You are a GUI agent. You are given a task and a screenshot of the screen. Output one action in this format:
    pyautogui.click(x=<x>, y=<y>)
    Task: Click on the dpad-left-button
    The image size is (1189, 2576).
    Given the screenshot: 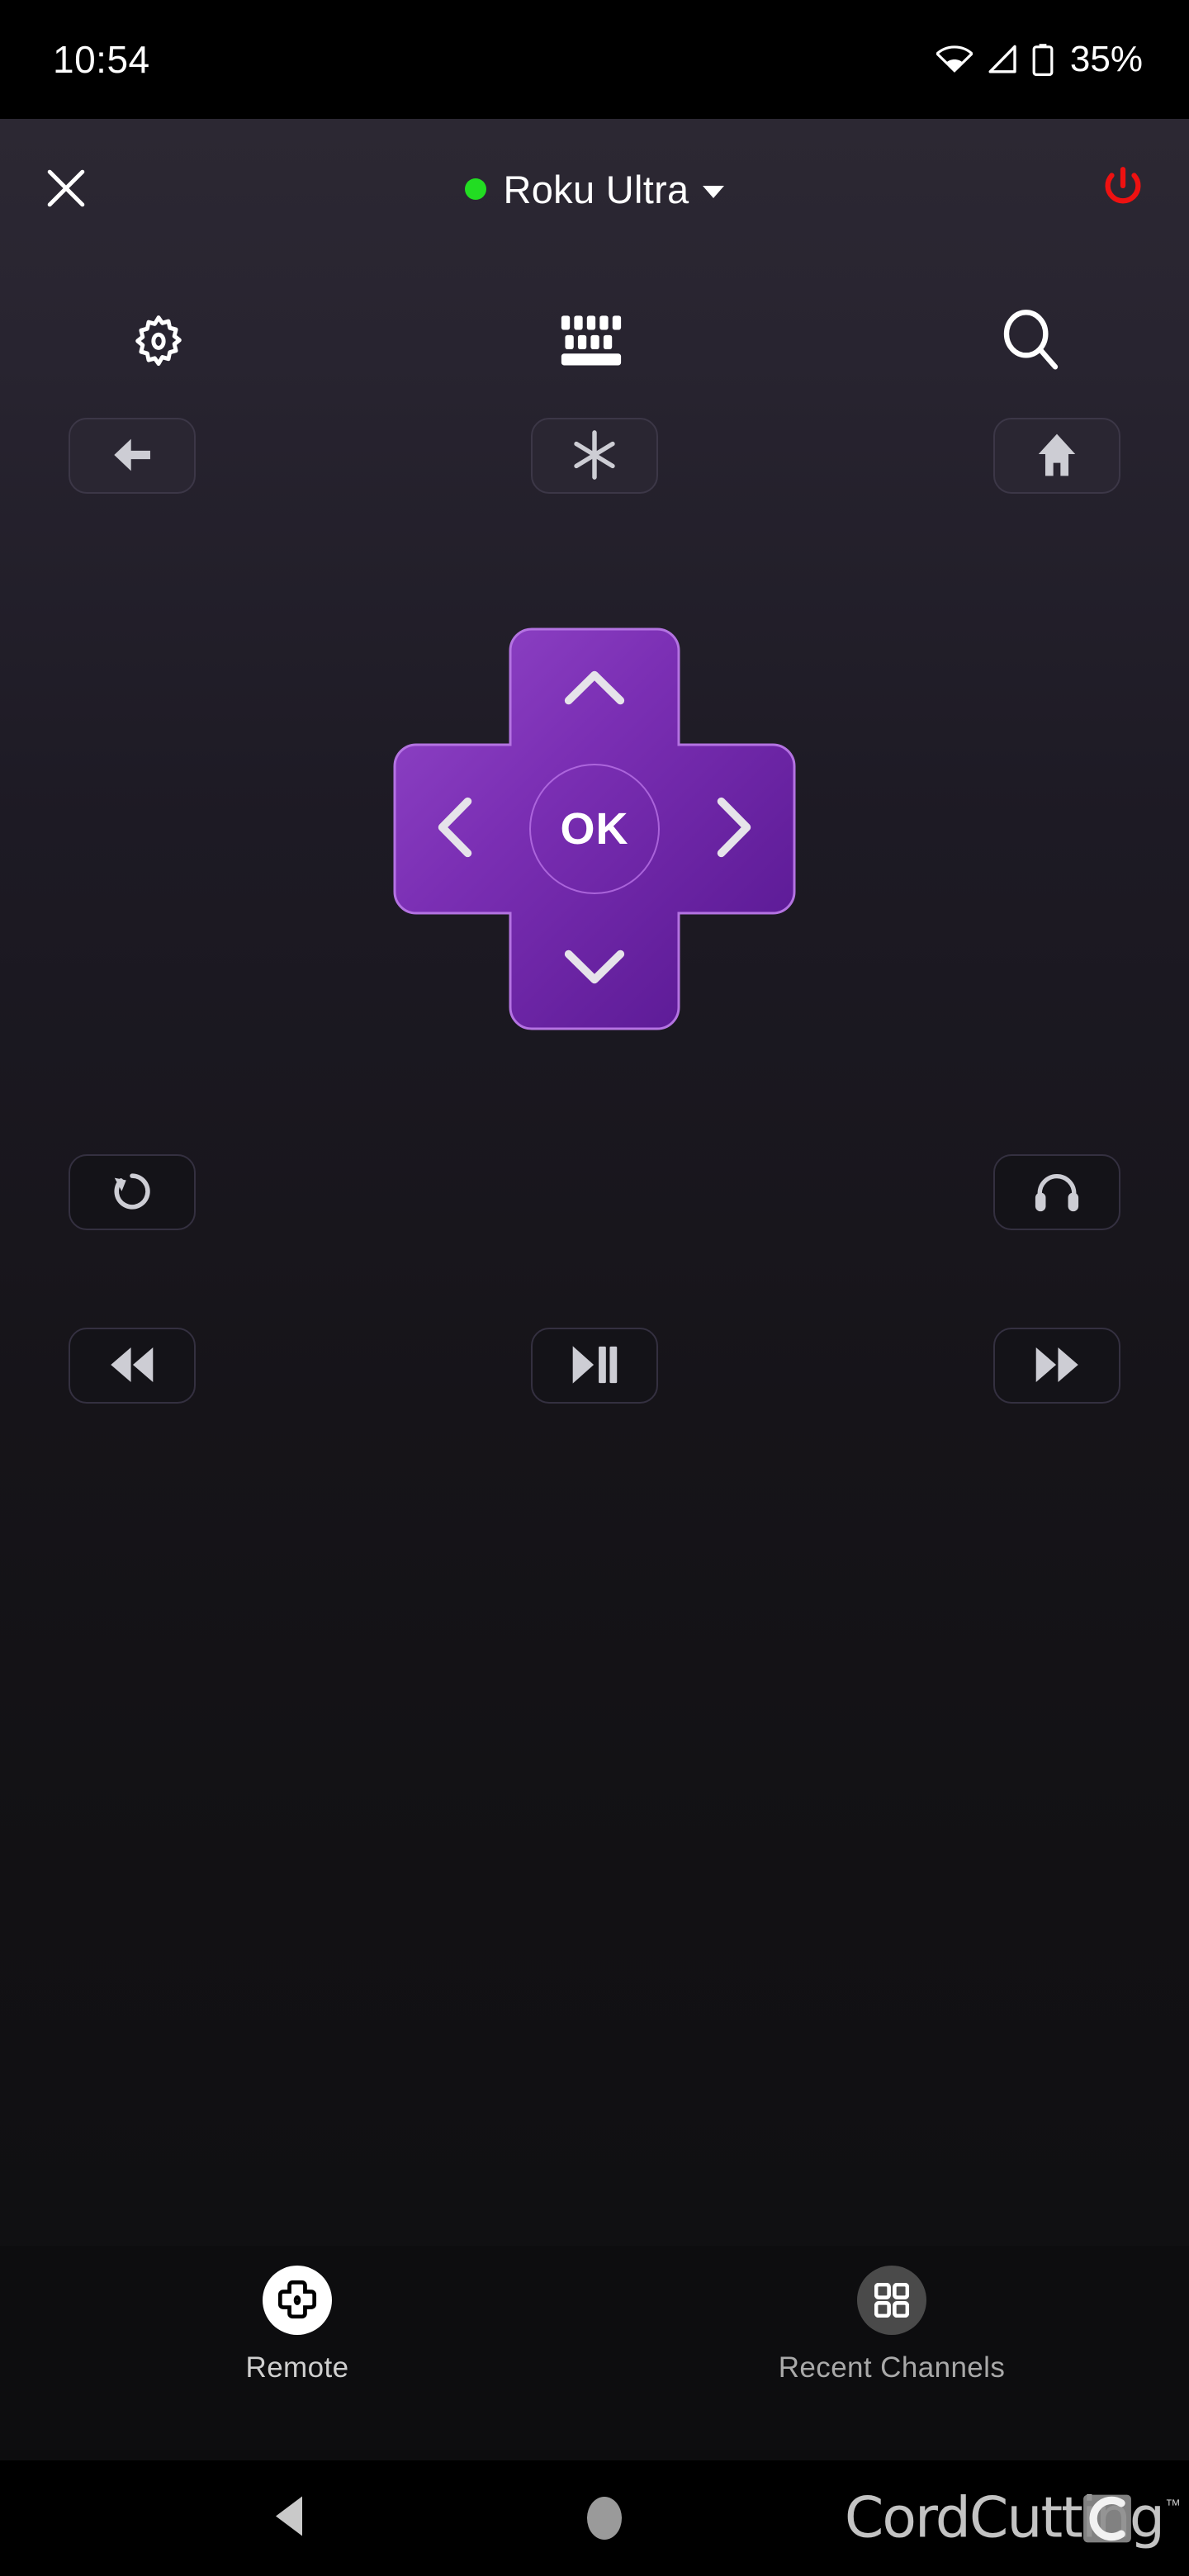 What is the action you would take?
    pyautogui.click(x=455, y=829)
    